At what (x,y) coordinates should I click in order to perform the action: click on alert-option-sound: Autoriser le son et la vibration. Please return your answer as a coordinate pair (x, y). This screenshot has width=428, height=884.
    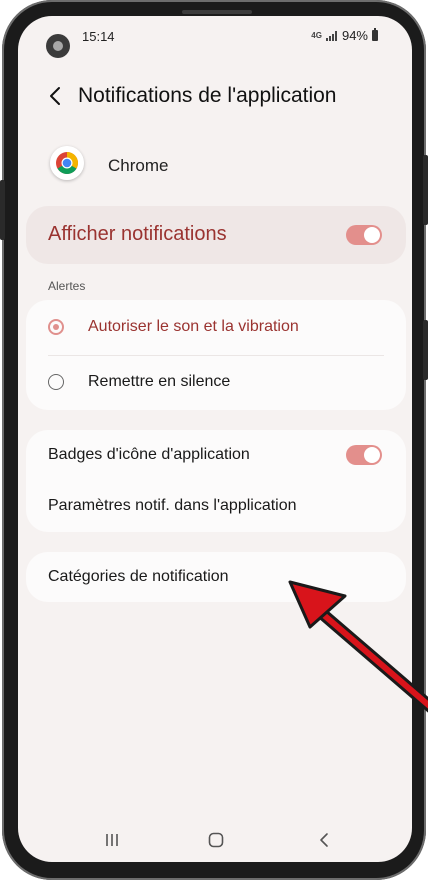
    Looking at the image, I should click on (216, 327).